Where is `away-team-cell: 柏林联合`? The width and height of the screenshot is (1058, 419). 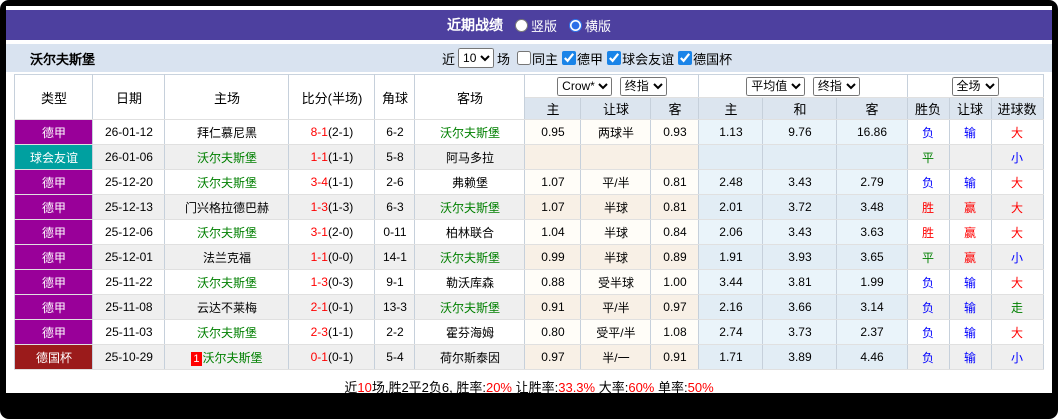
away-team-cell: 柏林联合 is located at coordinates (470, 232).